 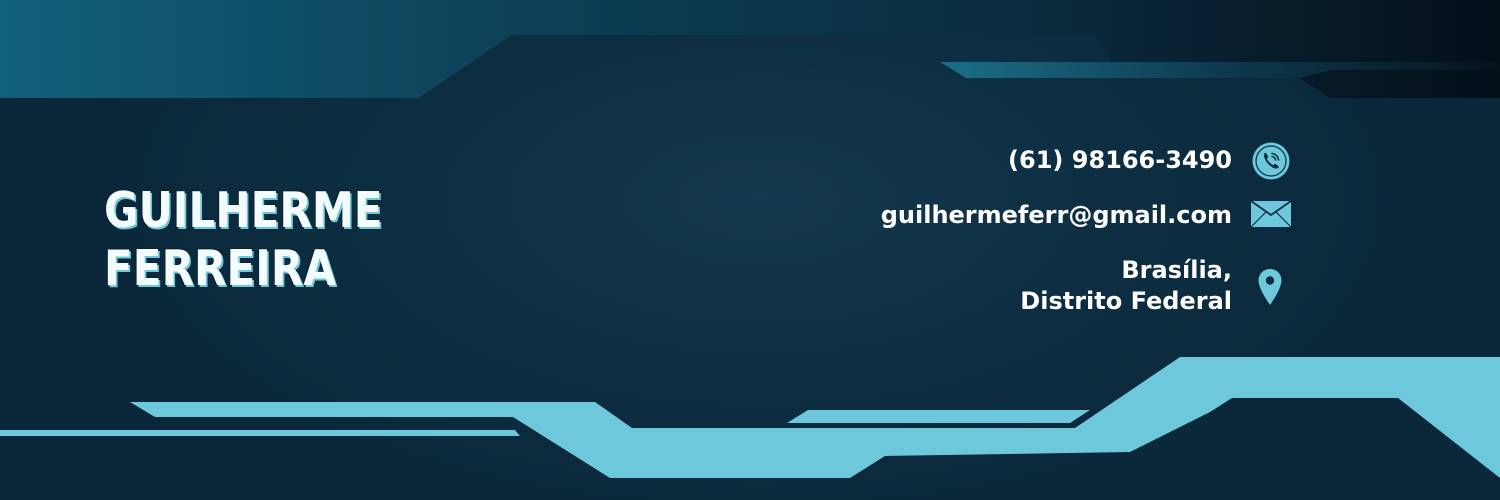 I want to click on location-state: Distrito Federal, so click(x=1126, y=301).